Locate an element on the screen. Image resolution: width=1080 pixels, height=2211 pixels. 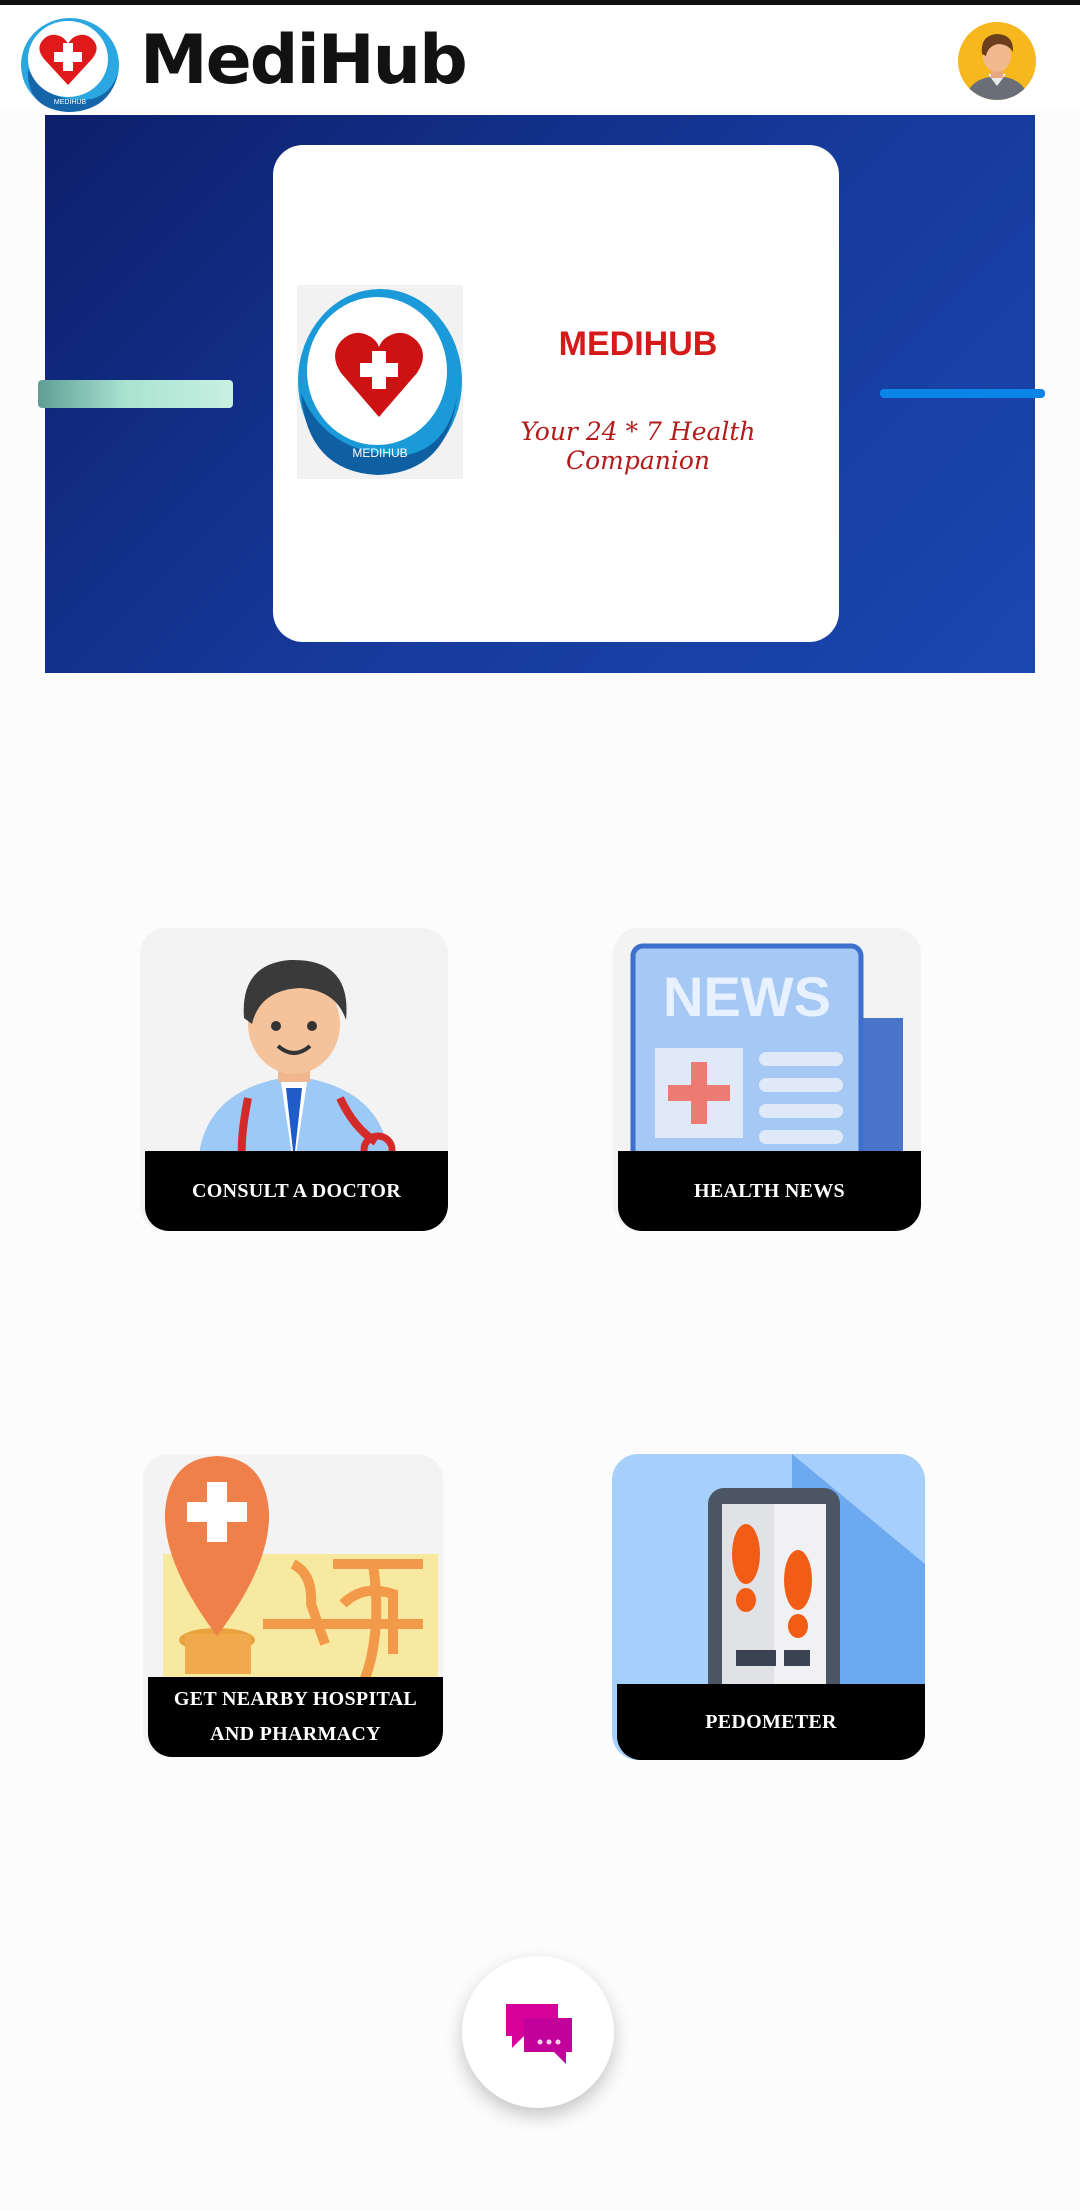
chat-button is located at coordinates (538, 2032).